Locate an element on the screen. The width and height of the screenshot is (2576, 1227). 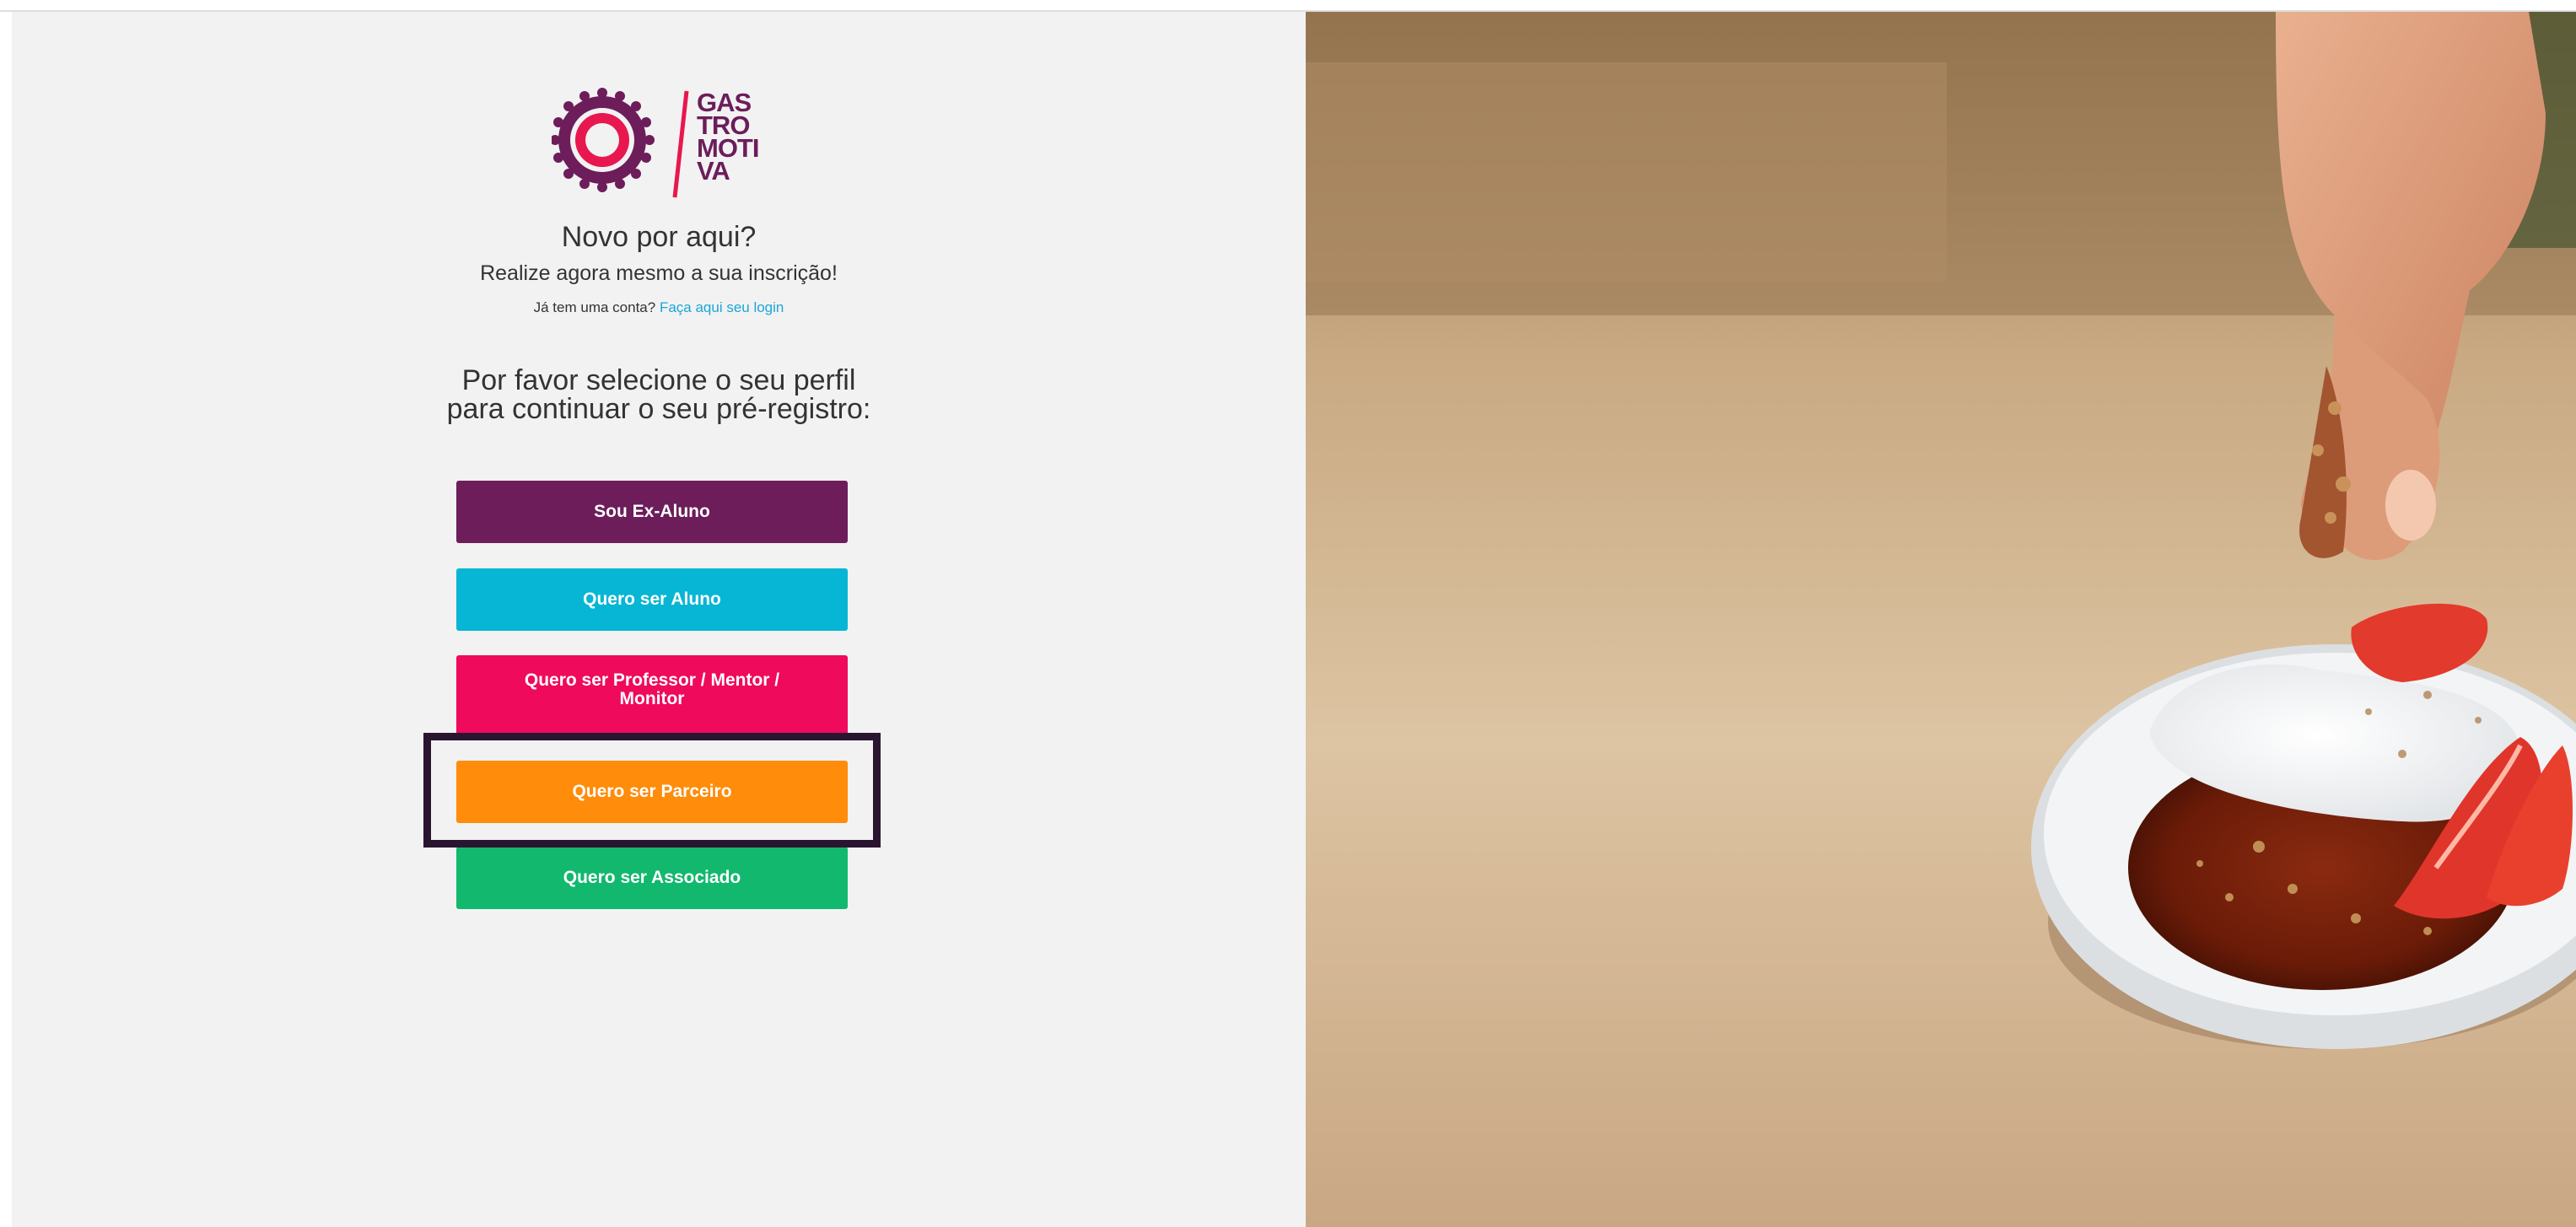
login-prompt: Já tem uma conta? Faça aqui seu login is located at coordinates (659, 307).